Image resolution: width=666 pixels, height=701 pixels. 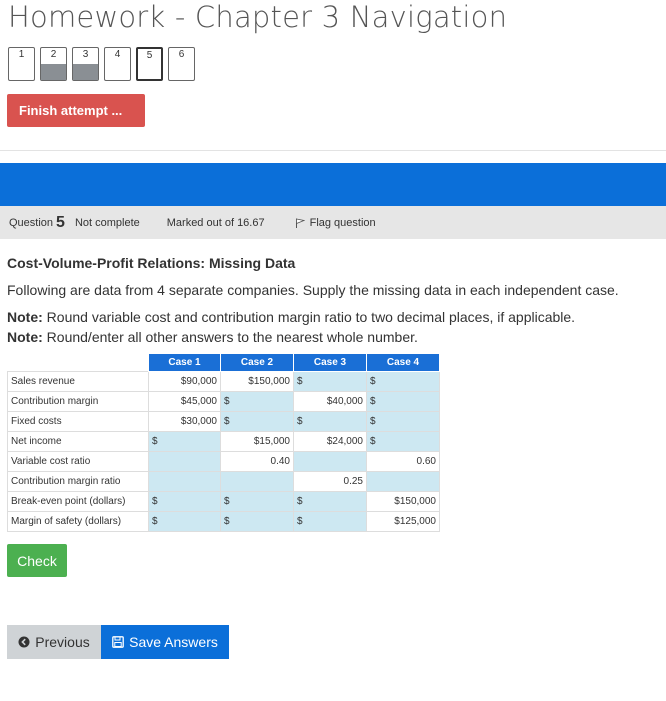 What do you see at coordinates (333, 184) in the screenshot?
I see `header-bar` at bounding box center [333, 184].